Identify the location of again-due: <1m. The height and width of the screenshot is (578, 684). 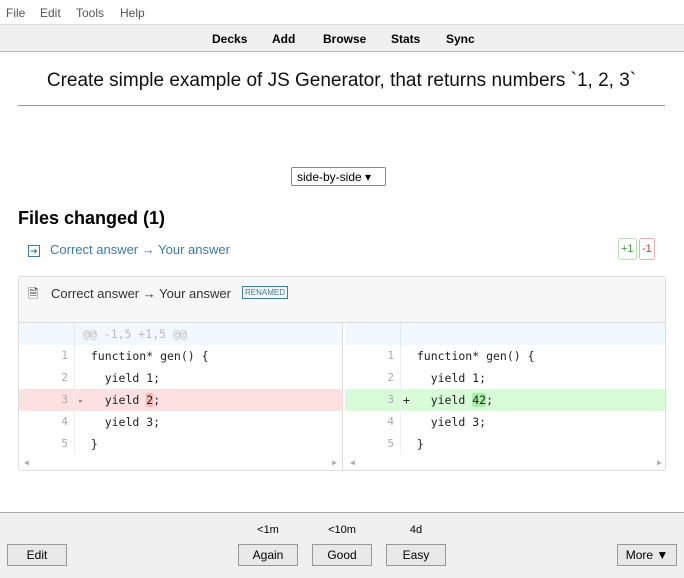
(268, 530).